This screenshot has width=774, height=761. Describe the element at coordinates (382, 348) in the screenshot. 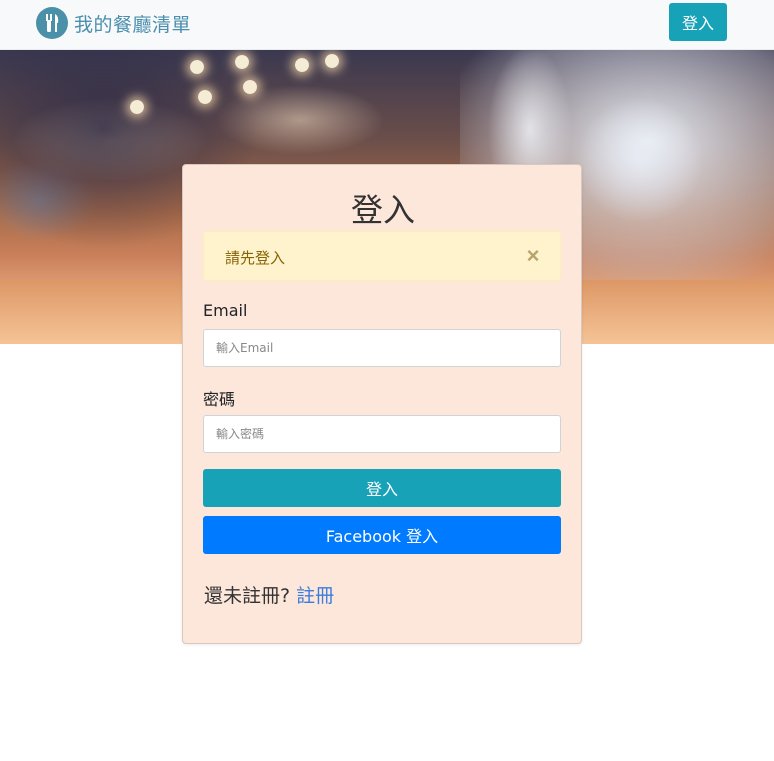

I see `email-field` at that location.